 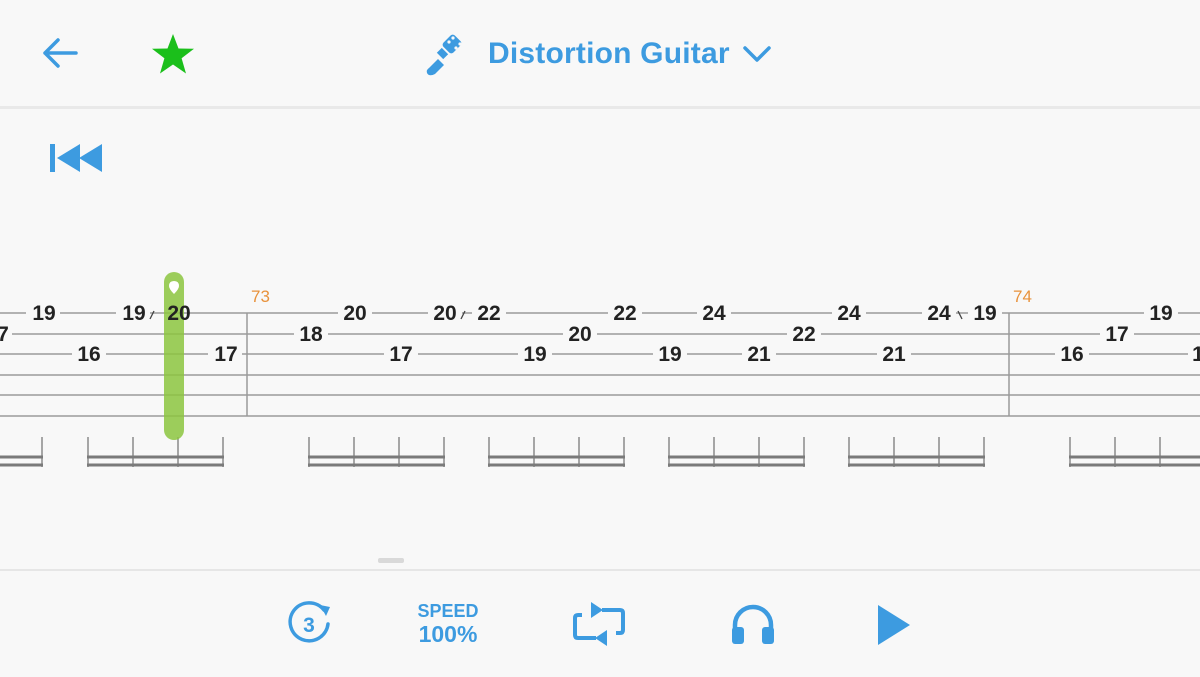 I want to click on instrument-selector: Distortion Guitar, so click(x=599, y=54).